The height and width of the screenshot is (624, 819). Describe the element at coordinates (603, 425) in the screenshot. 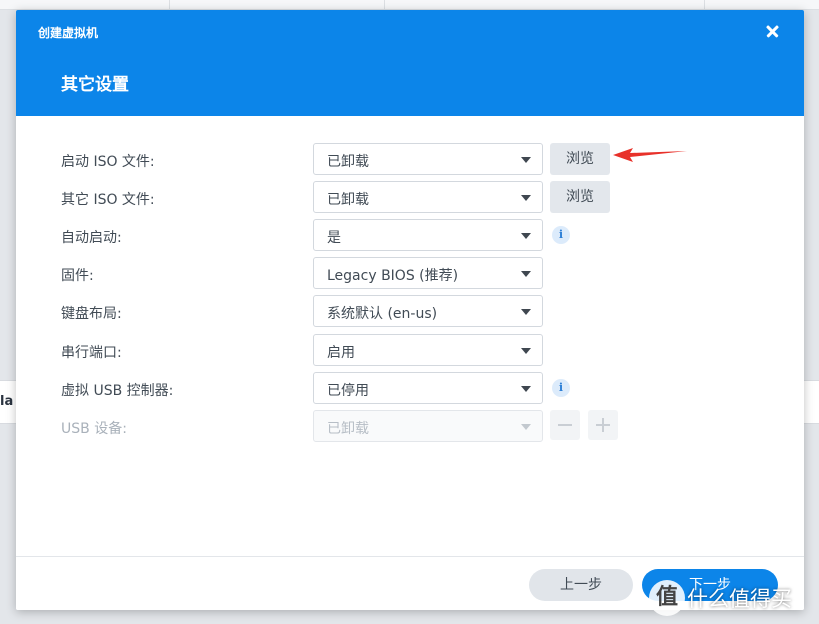

I see `add-usb-device-button` at that location.